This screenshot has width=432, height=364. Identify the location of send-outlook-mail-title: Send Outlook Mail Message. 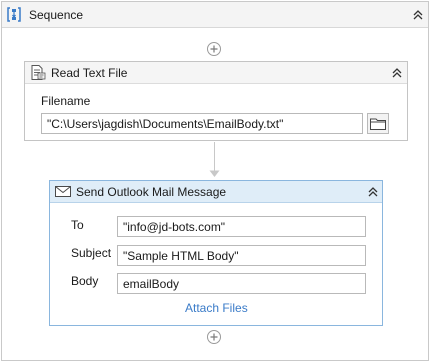
(151, 192).